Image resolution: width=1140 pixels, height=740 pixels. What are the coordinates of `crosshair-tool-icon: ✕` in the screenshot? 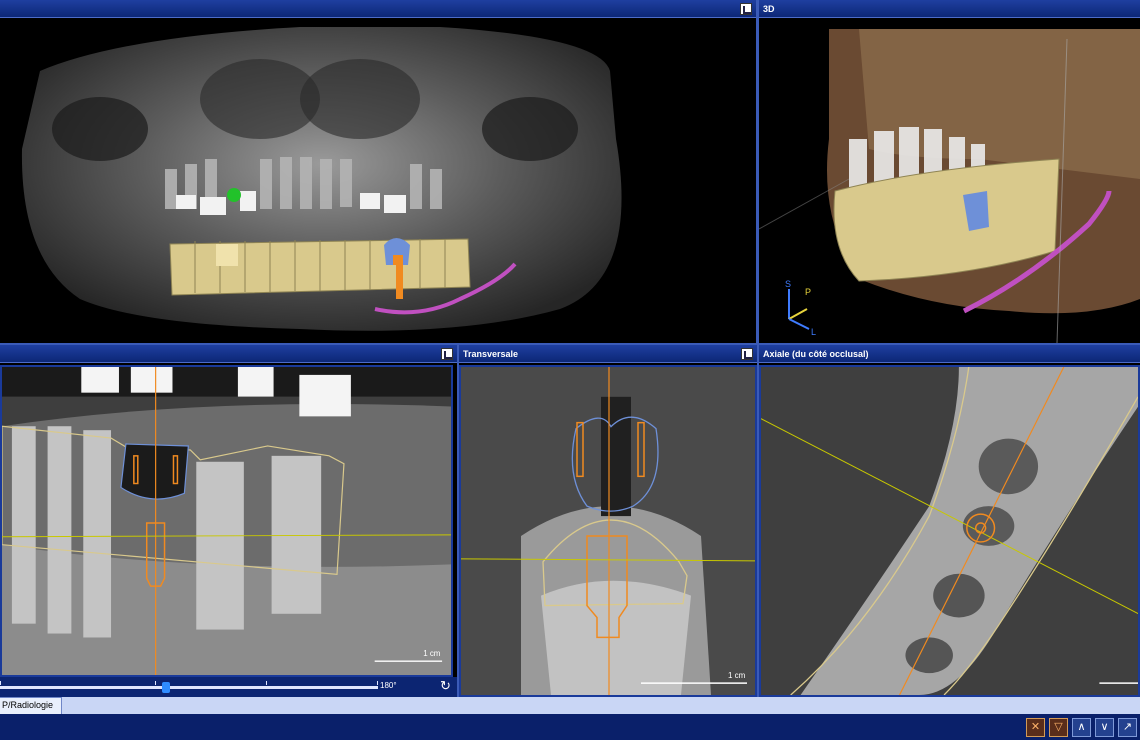 It's located at (1035, 727).